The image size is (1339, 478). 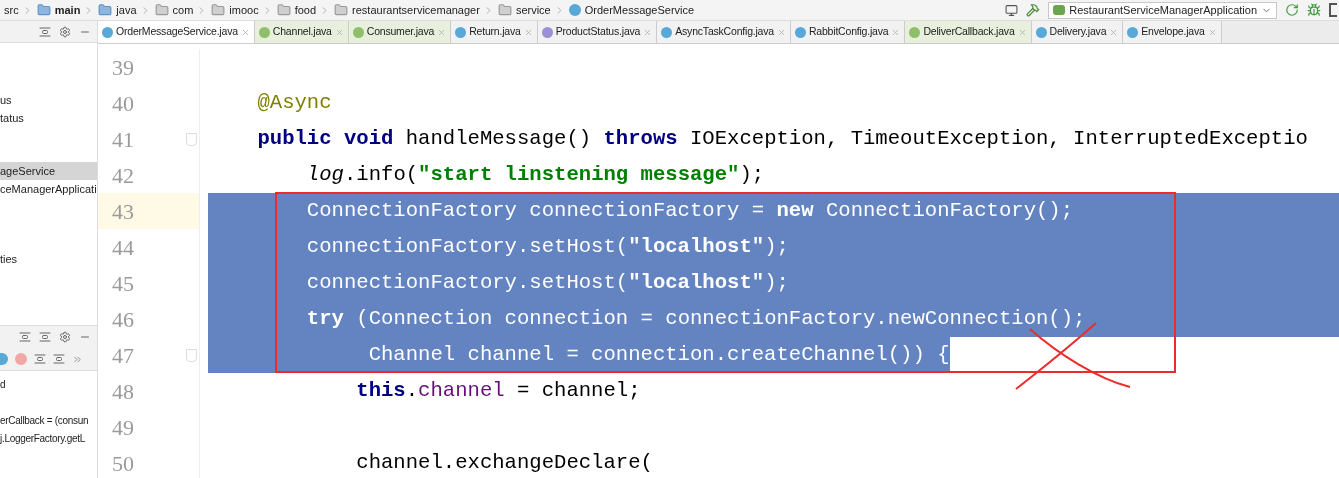 I want to click on rerun-icon, so click(x=1292, y=10).